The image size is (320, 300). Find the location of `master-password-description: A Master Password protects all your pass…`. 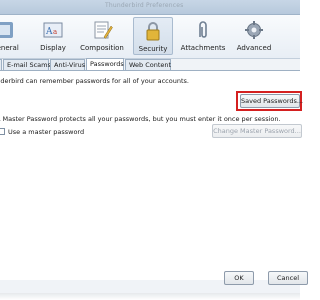

master-password-description: A Master Password protects all your pass… is located at coordinates (140, 119).